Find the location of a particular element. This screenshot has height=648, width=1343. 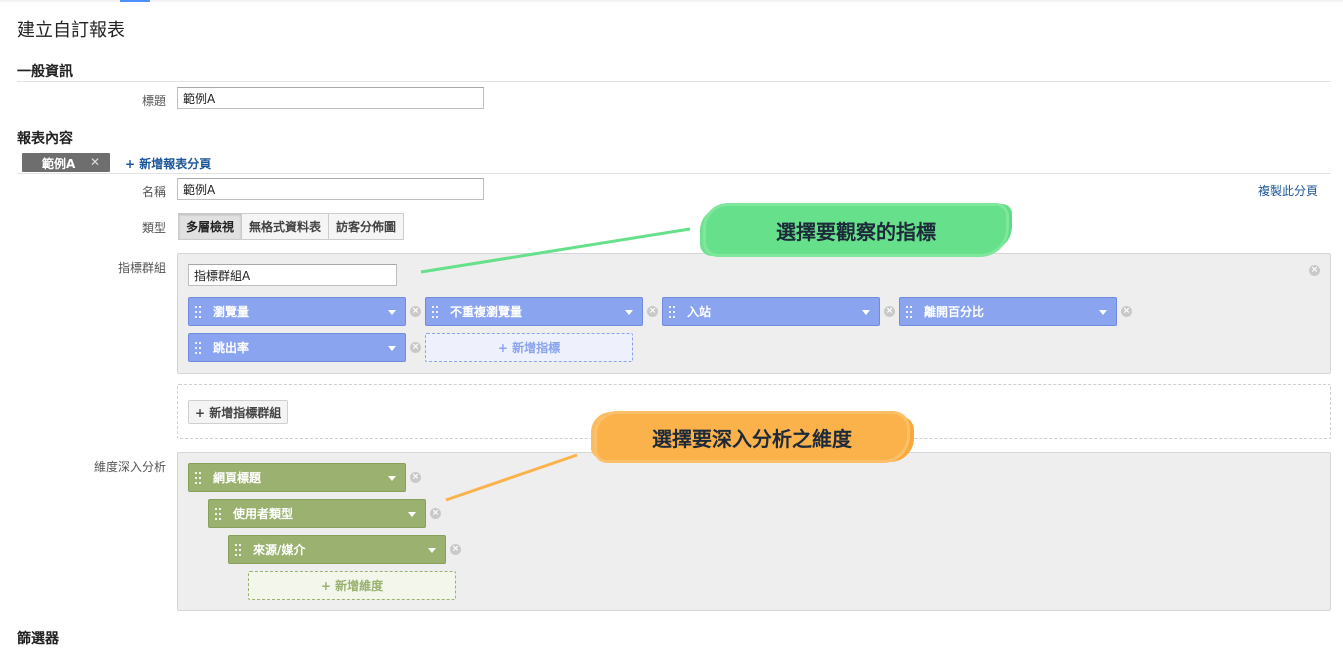

dimensions-callout-line is located at coordinates (511, 477).